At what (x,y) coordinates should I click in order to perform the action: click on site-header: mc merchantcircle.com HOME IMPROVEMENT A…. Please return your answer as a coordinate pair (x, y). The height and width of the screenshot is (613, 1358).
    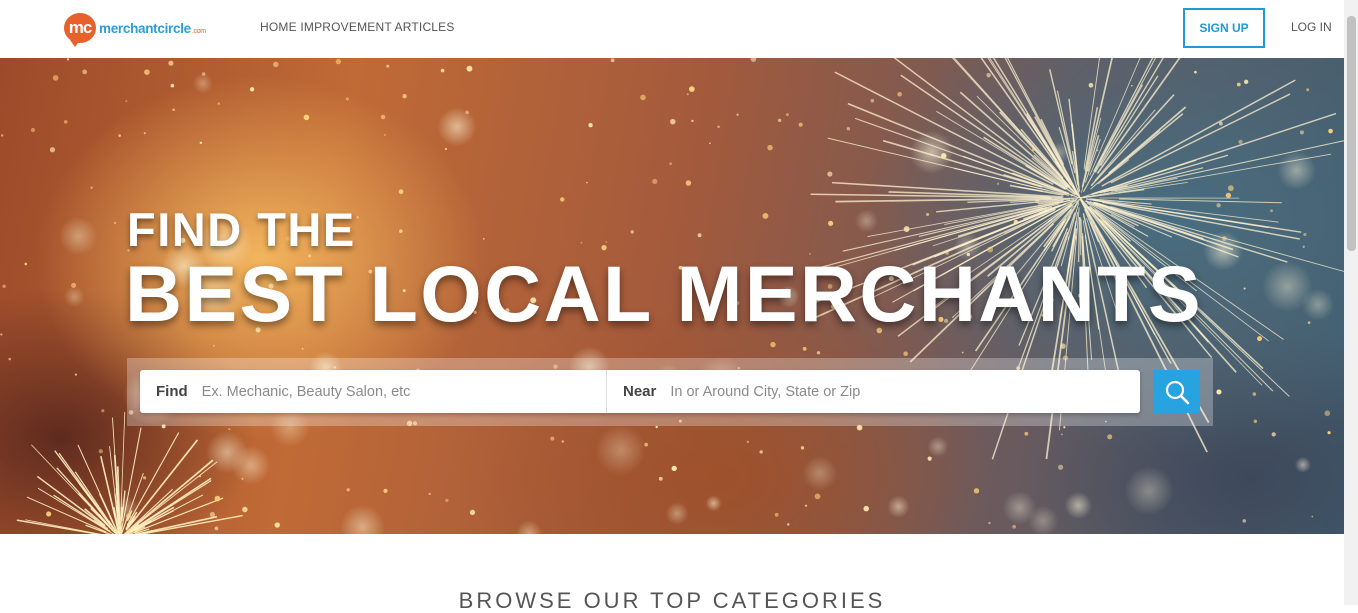
    Looking at the image, I should click on (672, 29).